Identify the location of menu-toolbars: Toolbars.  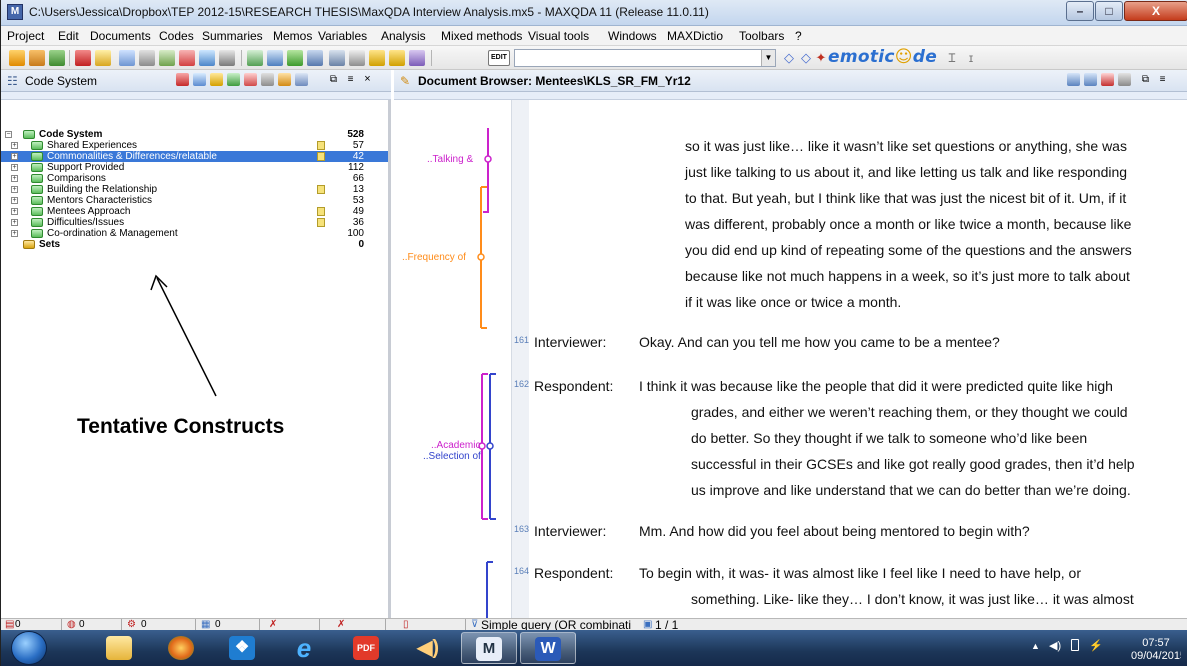
(761, 36).